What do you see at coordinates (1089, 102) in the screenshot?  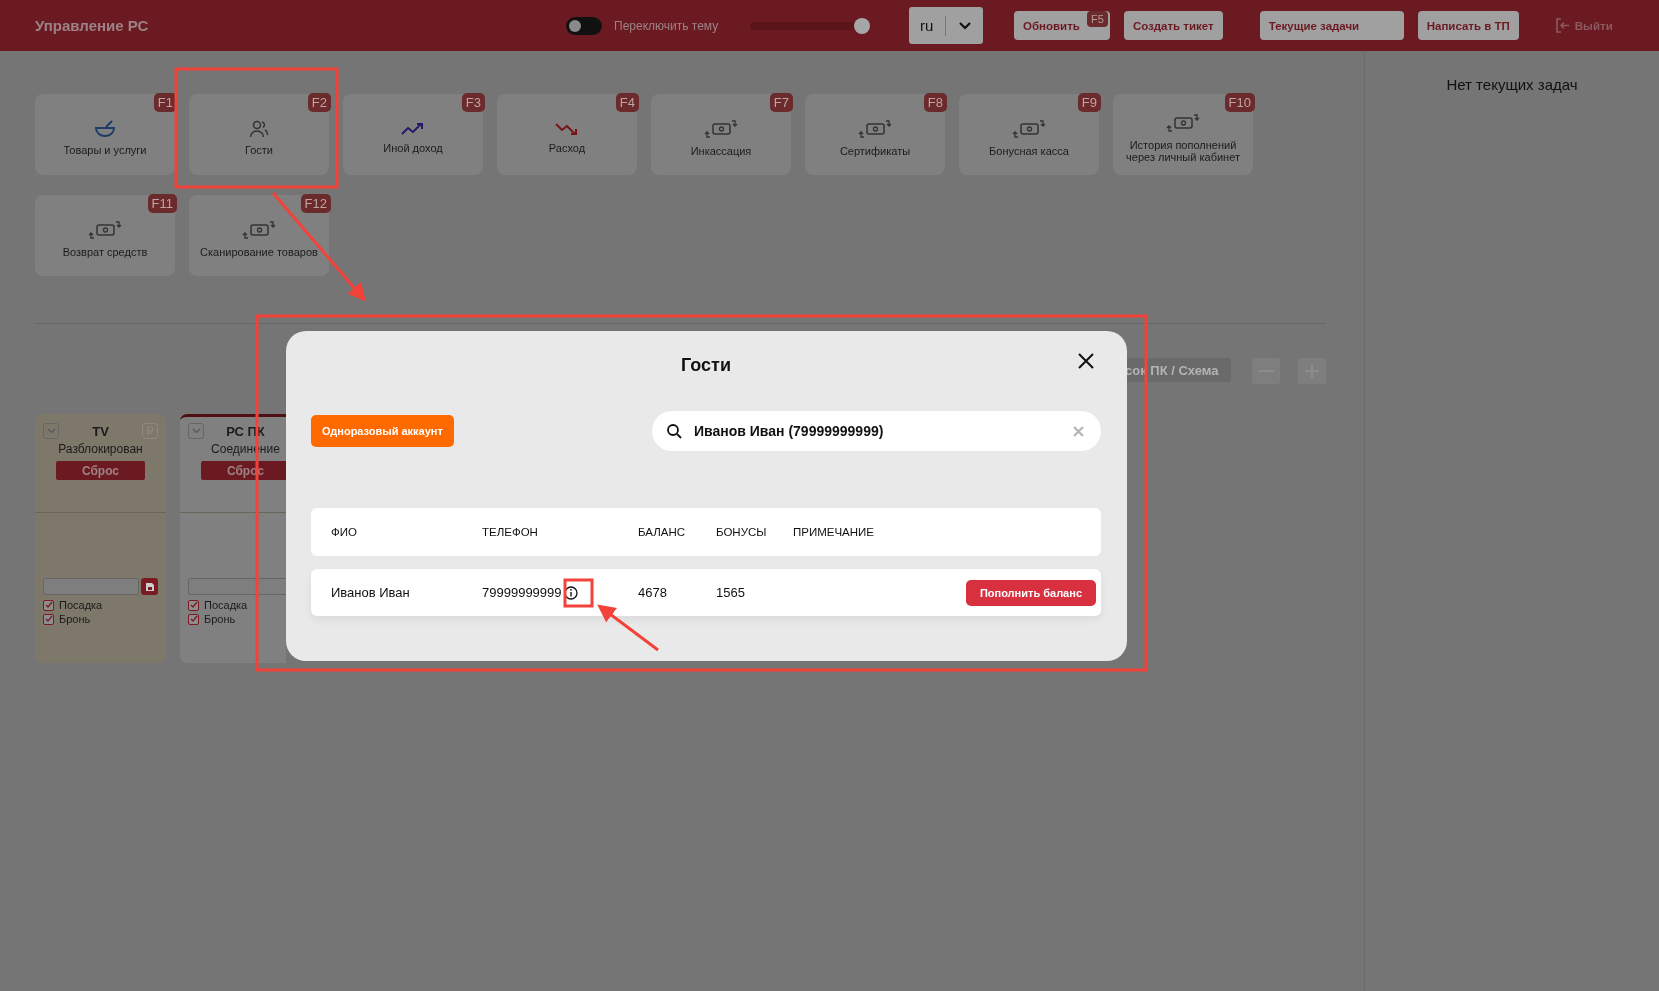 I see `shortcut-badge: F9` at bounding box center [1089, 102].